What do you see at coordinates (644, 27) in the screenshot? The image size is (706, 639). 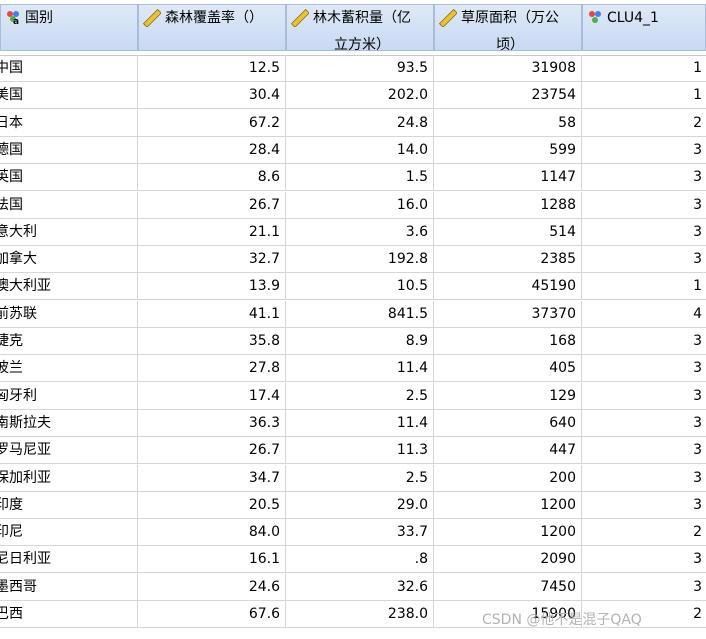 I see `column-header-clu4: CLU4_1` at bounding box center [644, 27].